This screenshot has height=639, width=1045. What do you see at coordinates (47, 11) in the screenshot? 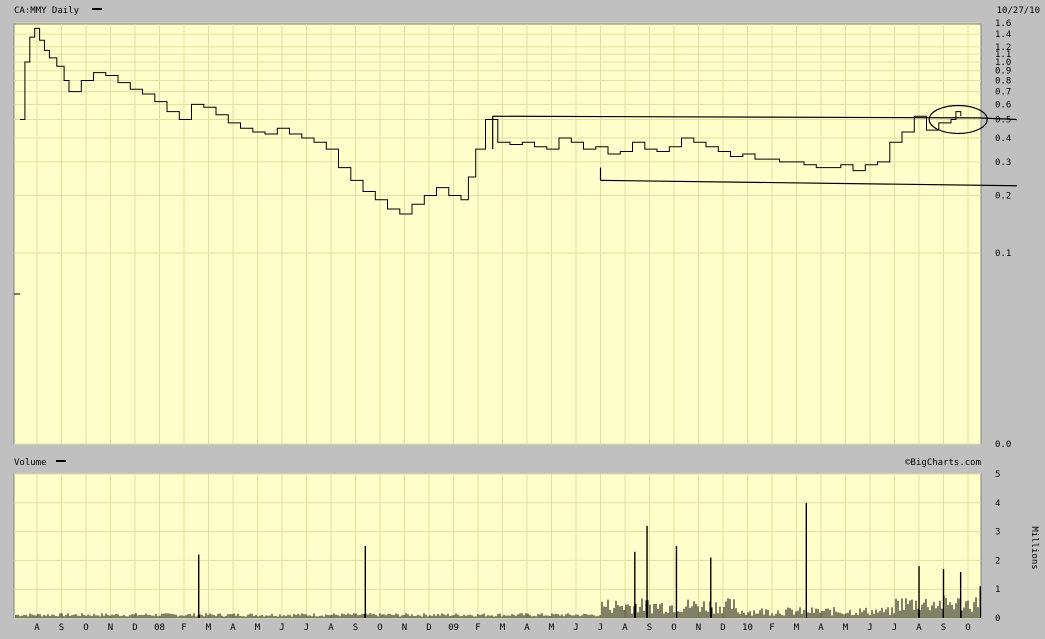
I see `chart-title: CA:MMY Daily` at bounding box center [47, 11].